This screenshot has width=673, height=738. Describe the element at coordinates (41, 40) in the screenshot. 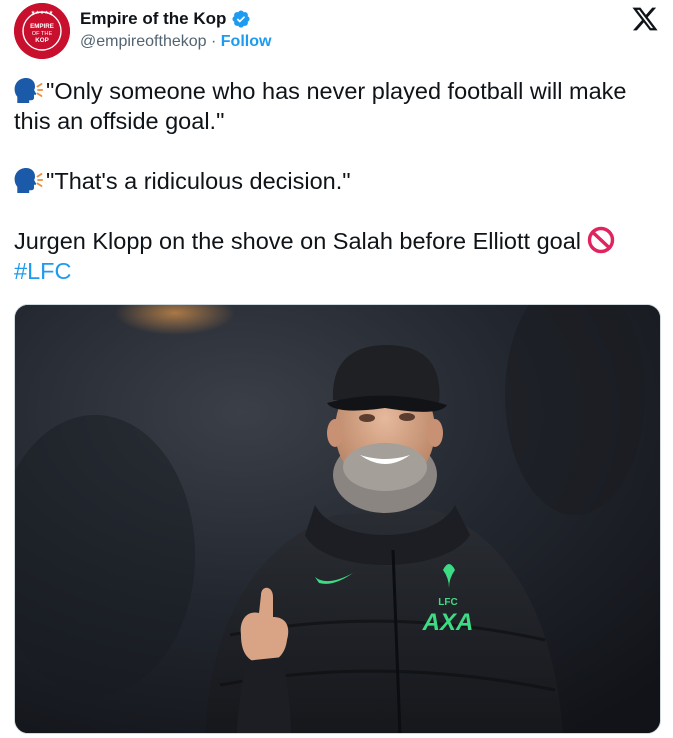

I see `avatar-line-3: KOP` at that location.